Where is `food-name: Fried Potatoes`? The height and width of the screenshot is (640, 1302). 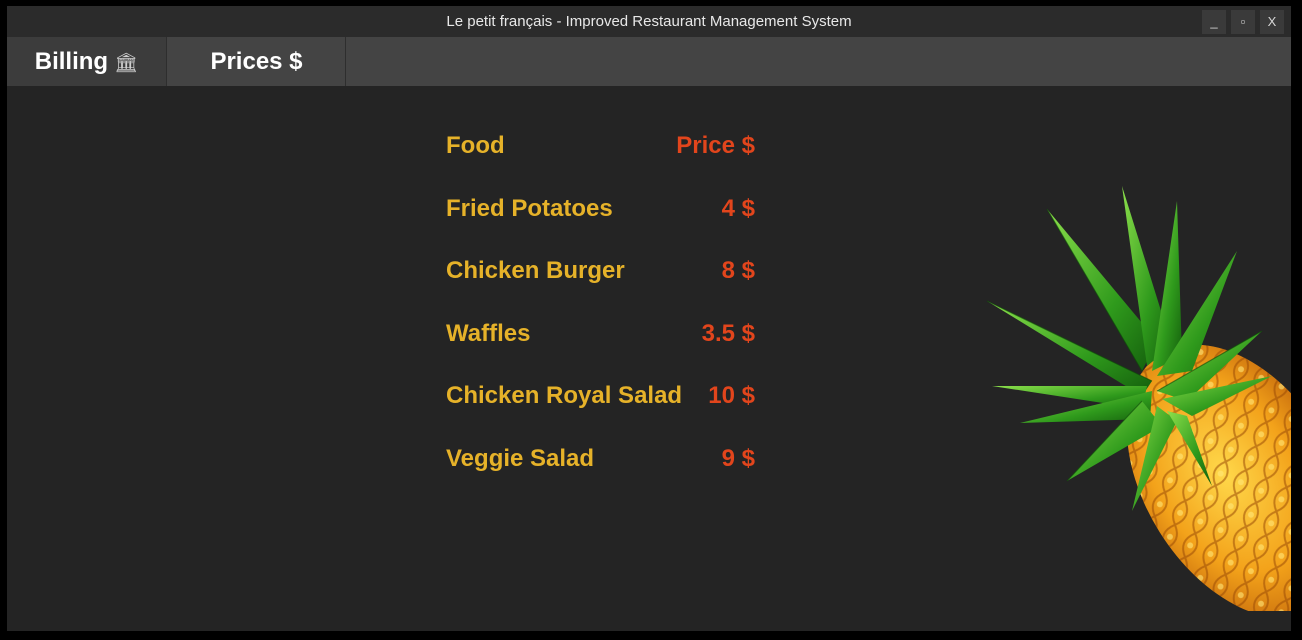
food-name: Fried Potatoes is located at coordinates (529, 208).